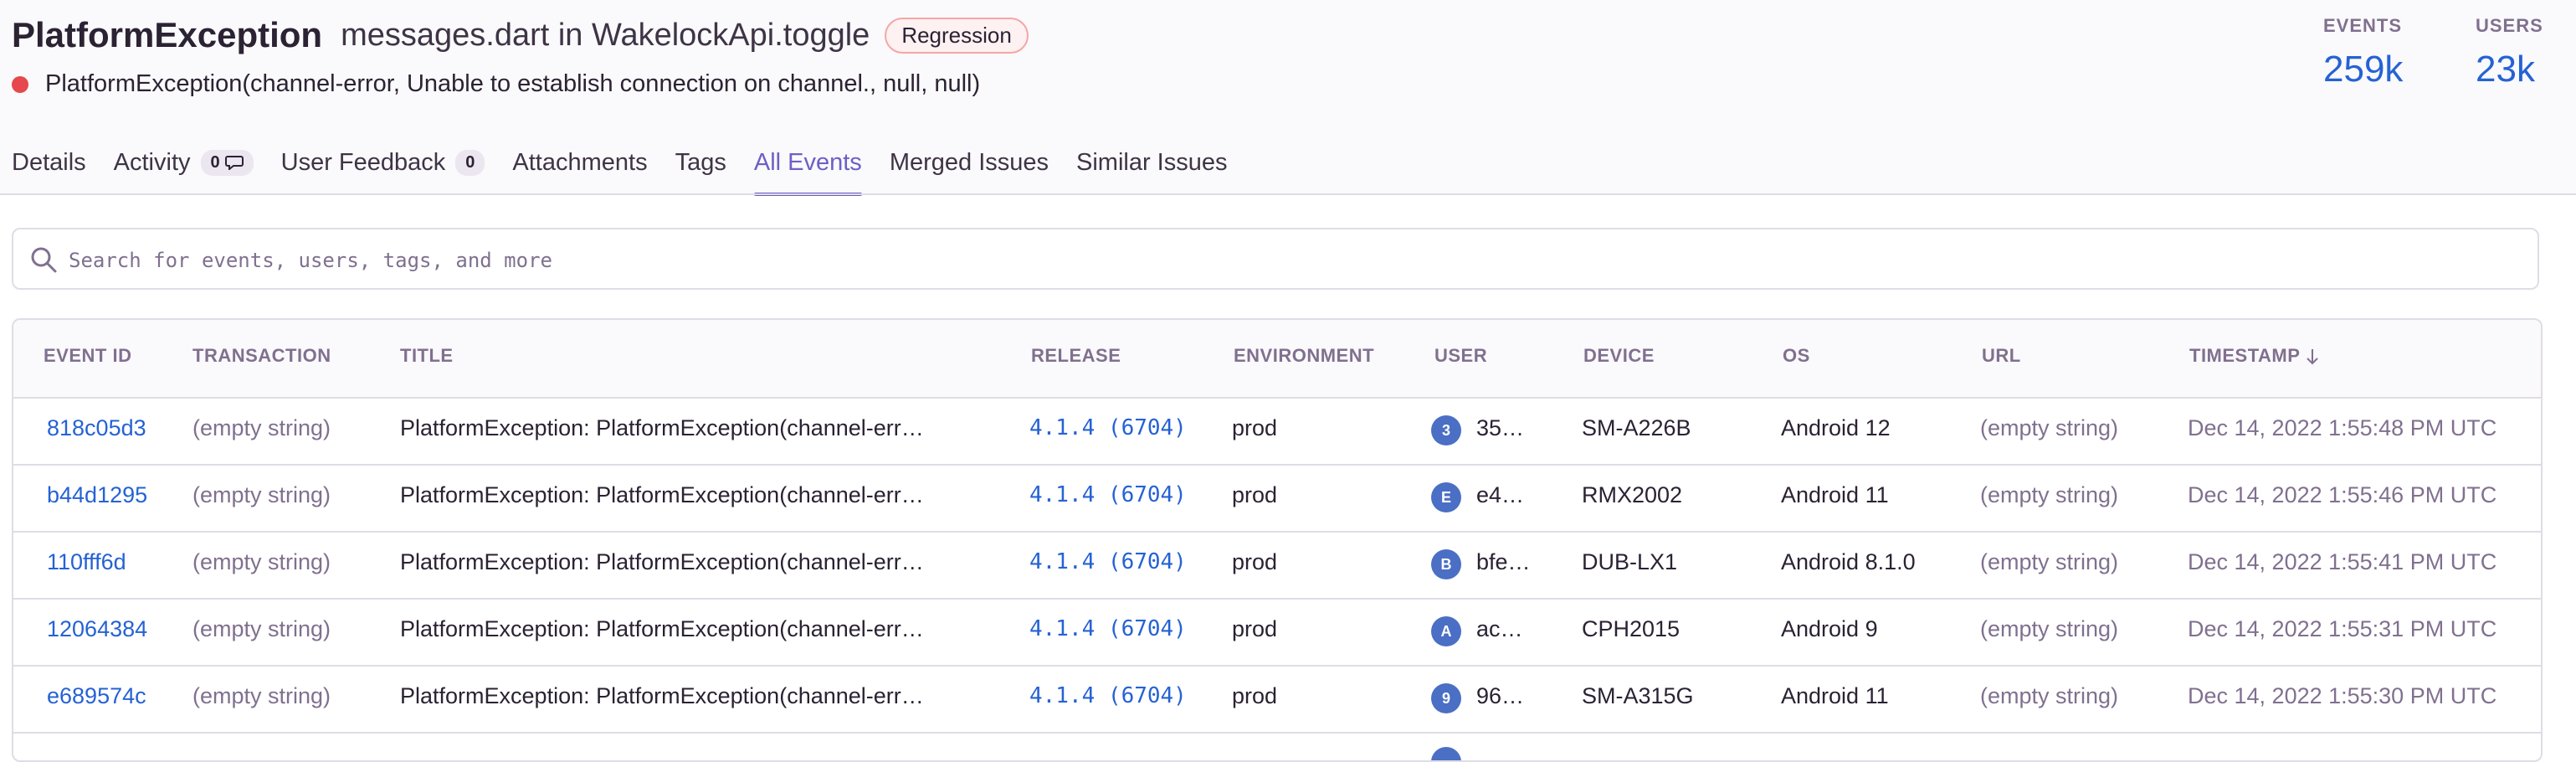 The height and width of the screenshot is (762, 2576). Describe the element at coordinates (167, 35) in the screenshot. I see `issue-title: PlatformException` at that location.